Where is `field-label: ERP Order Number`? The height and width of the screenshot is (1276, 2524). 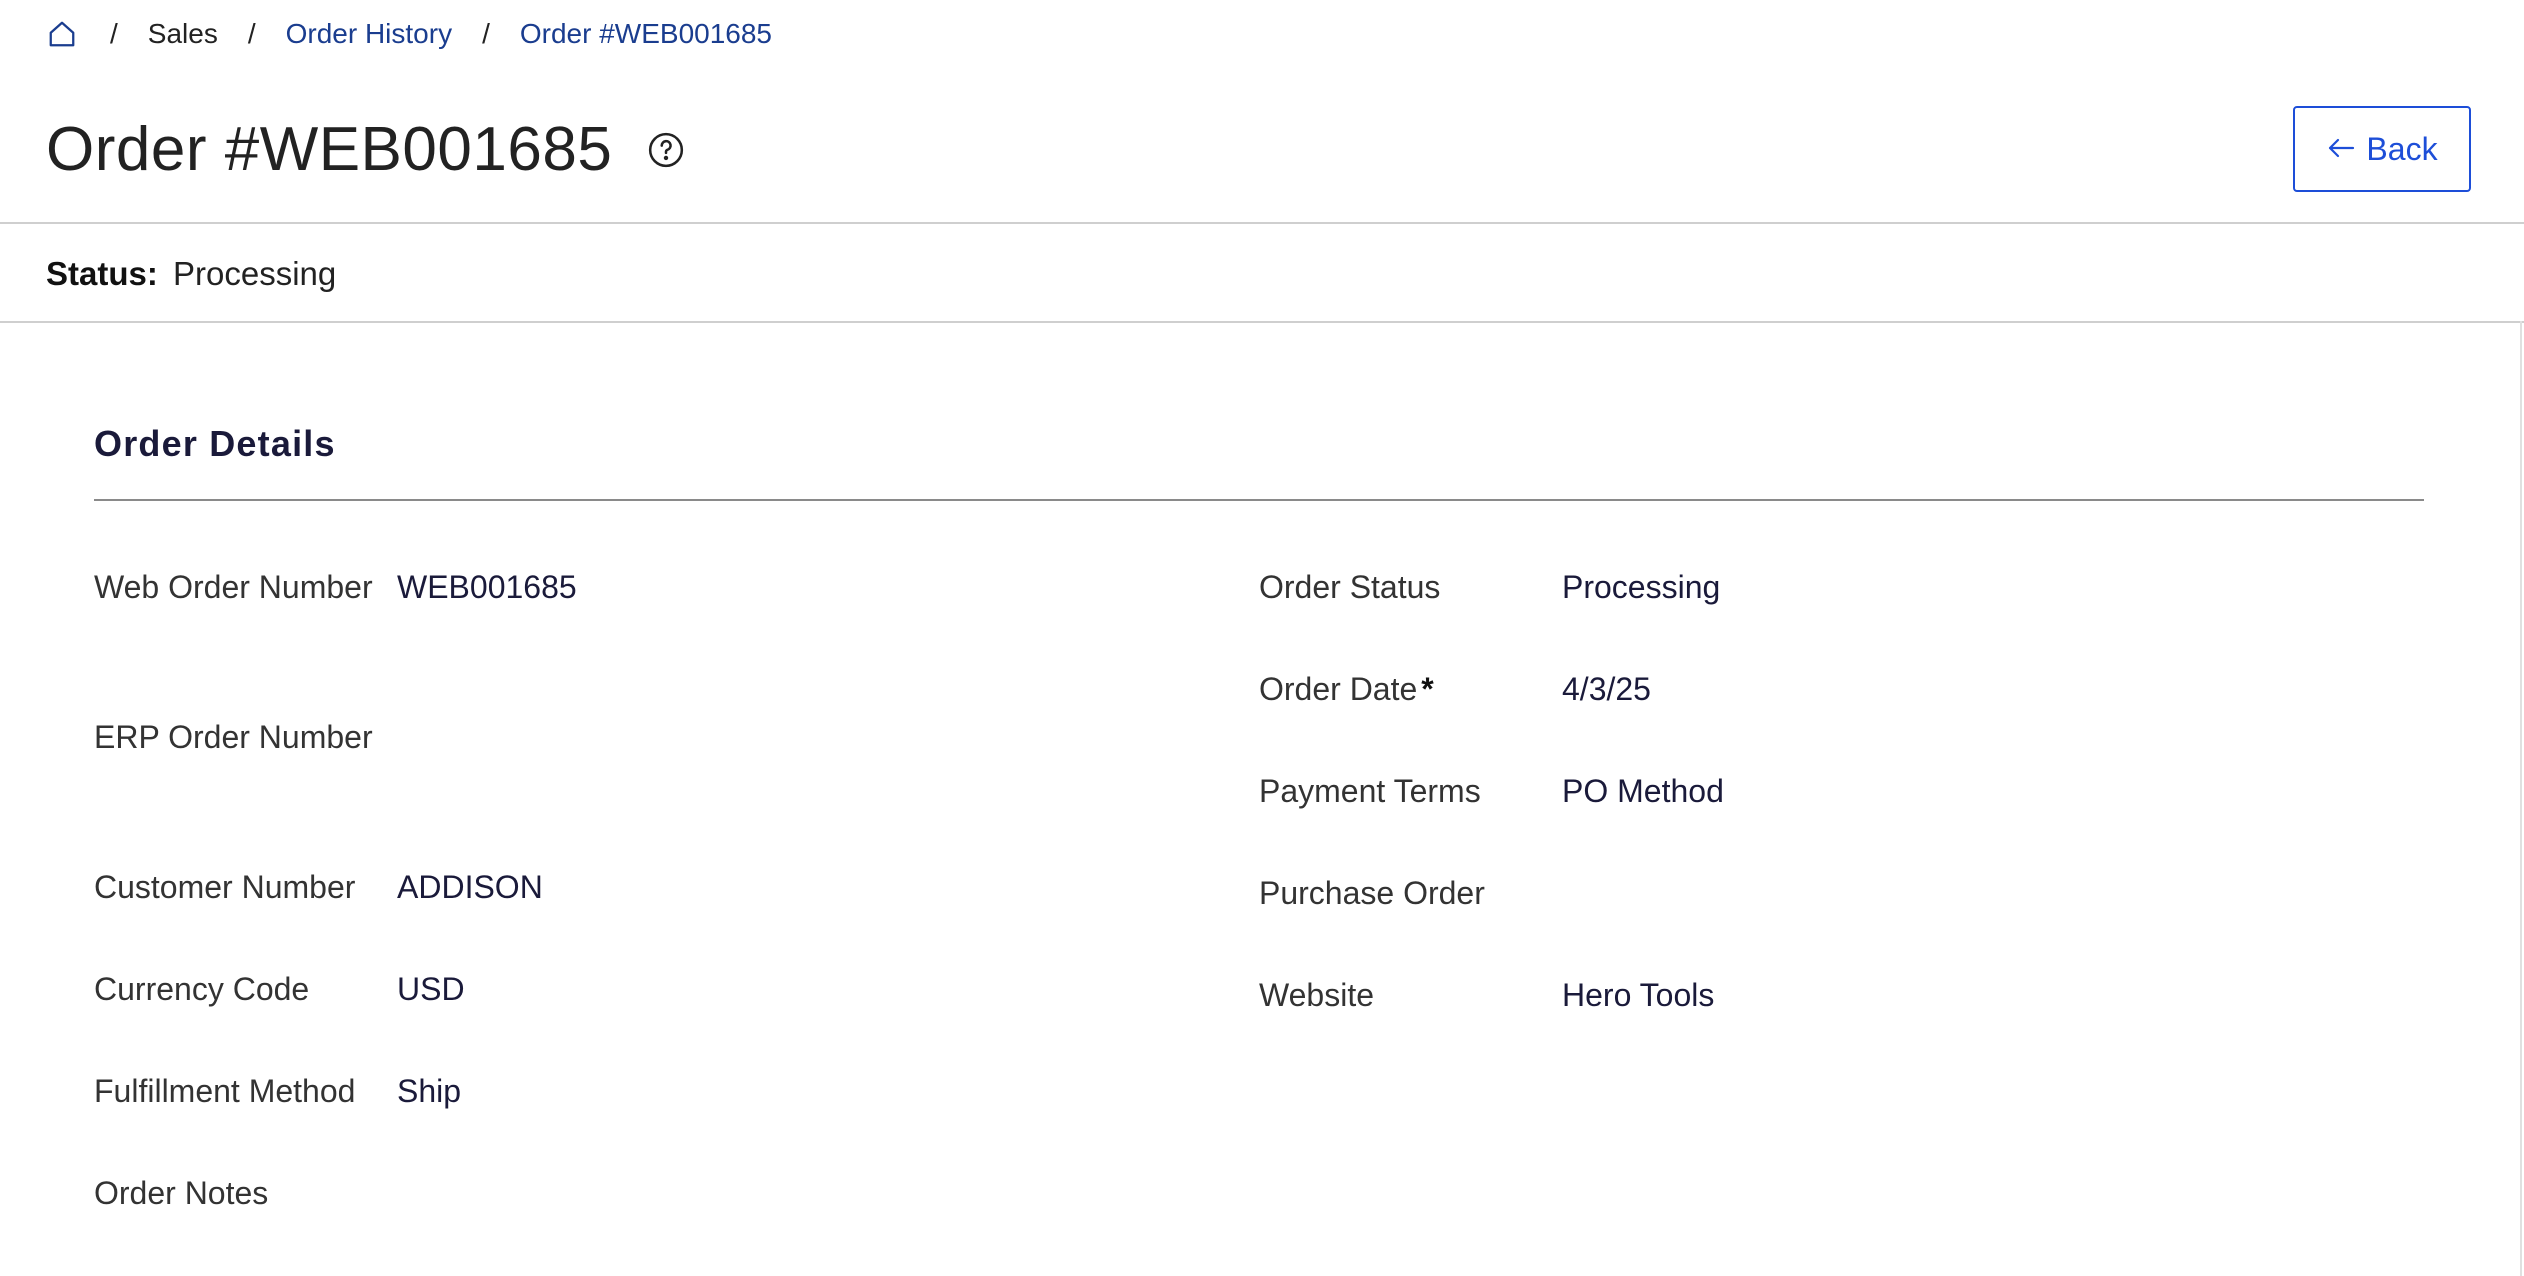 field-label: ERP Order Number is located at coordinates (233, 737).